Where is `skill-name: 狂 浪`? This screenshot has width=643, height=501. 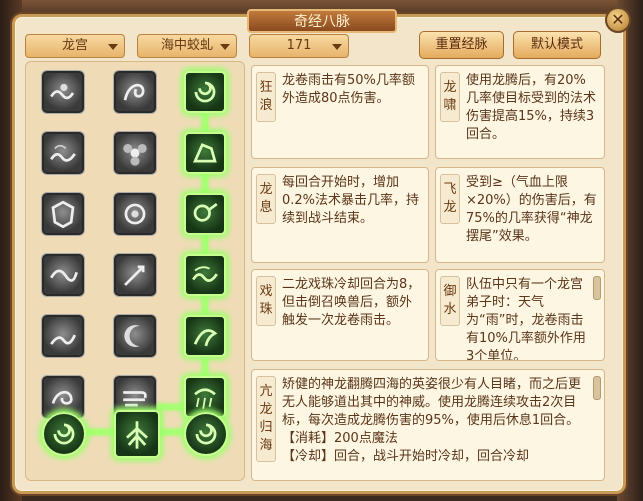
skill-name: 狂 浪 is located at coordinates (266, 97).